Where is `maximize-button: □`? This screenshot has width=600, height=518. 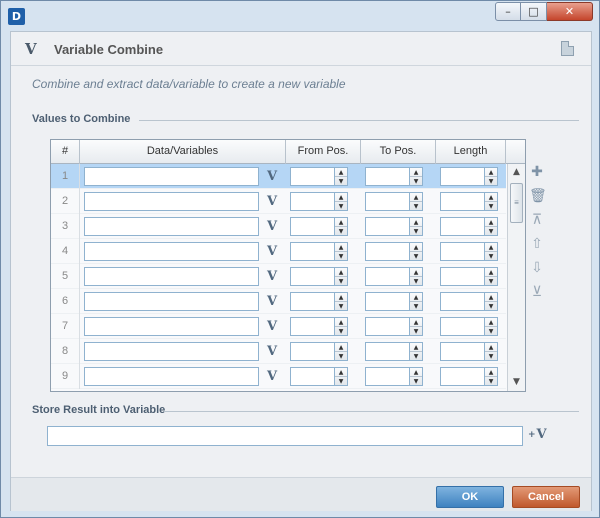
maximize-button: □ is located at coordinates (534, 11).